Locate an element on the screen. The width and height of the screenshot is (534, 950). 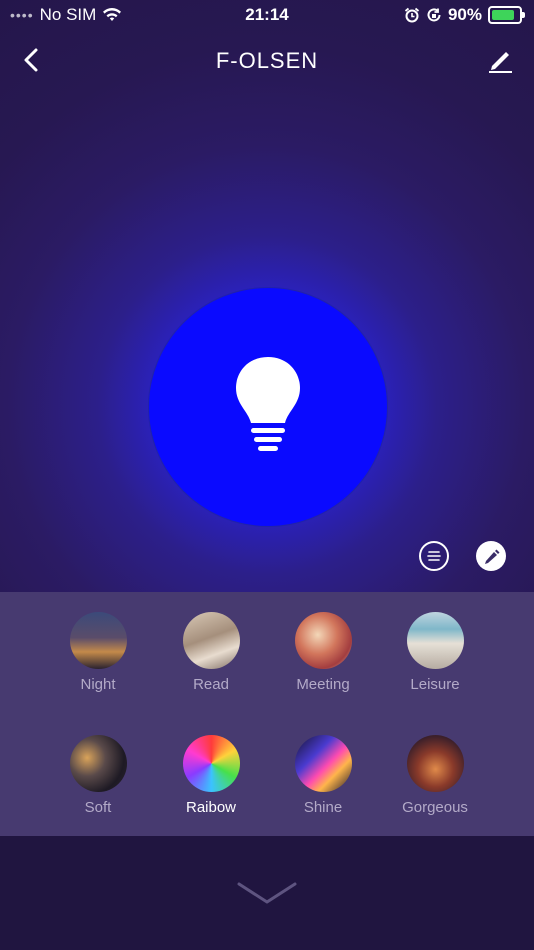
scene-label: Raibow is located at coordinates (211, 807).